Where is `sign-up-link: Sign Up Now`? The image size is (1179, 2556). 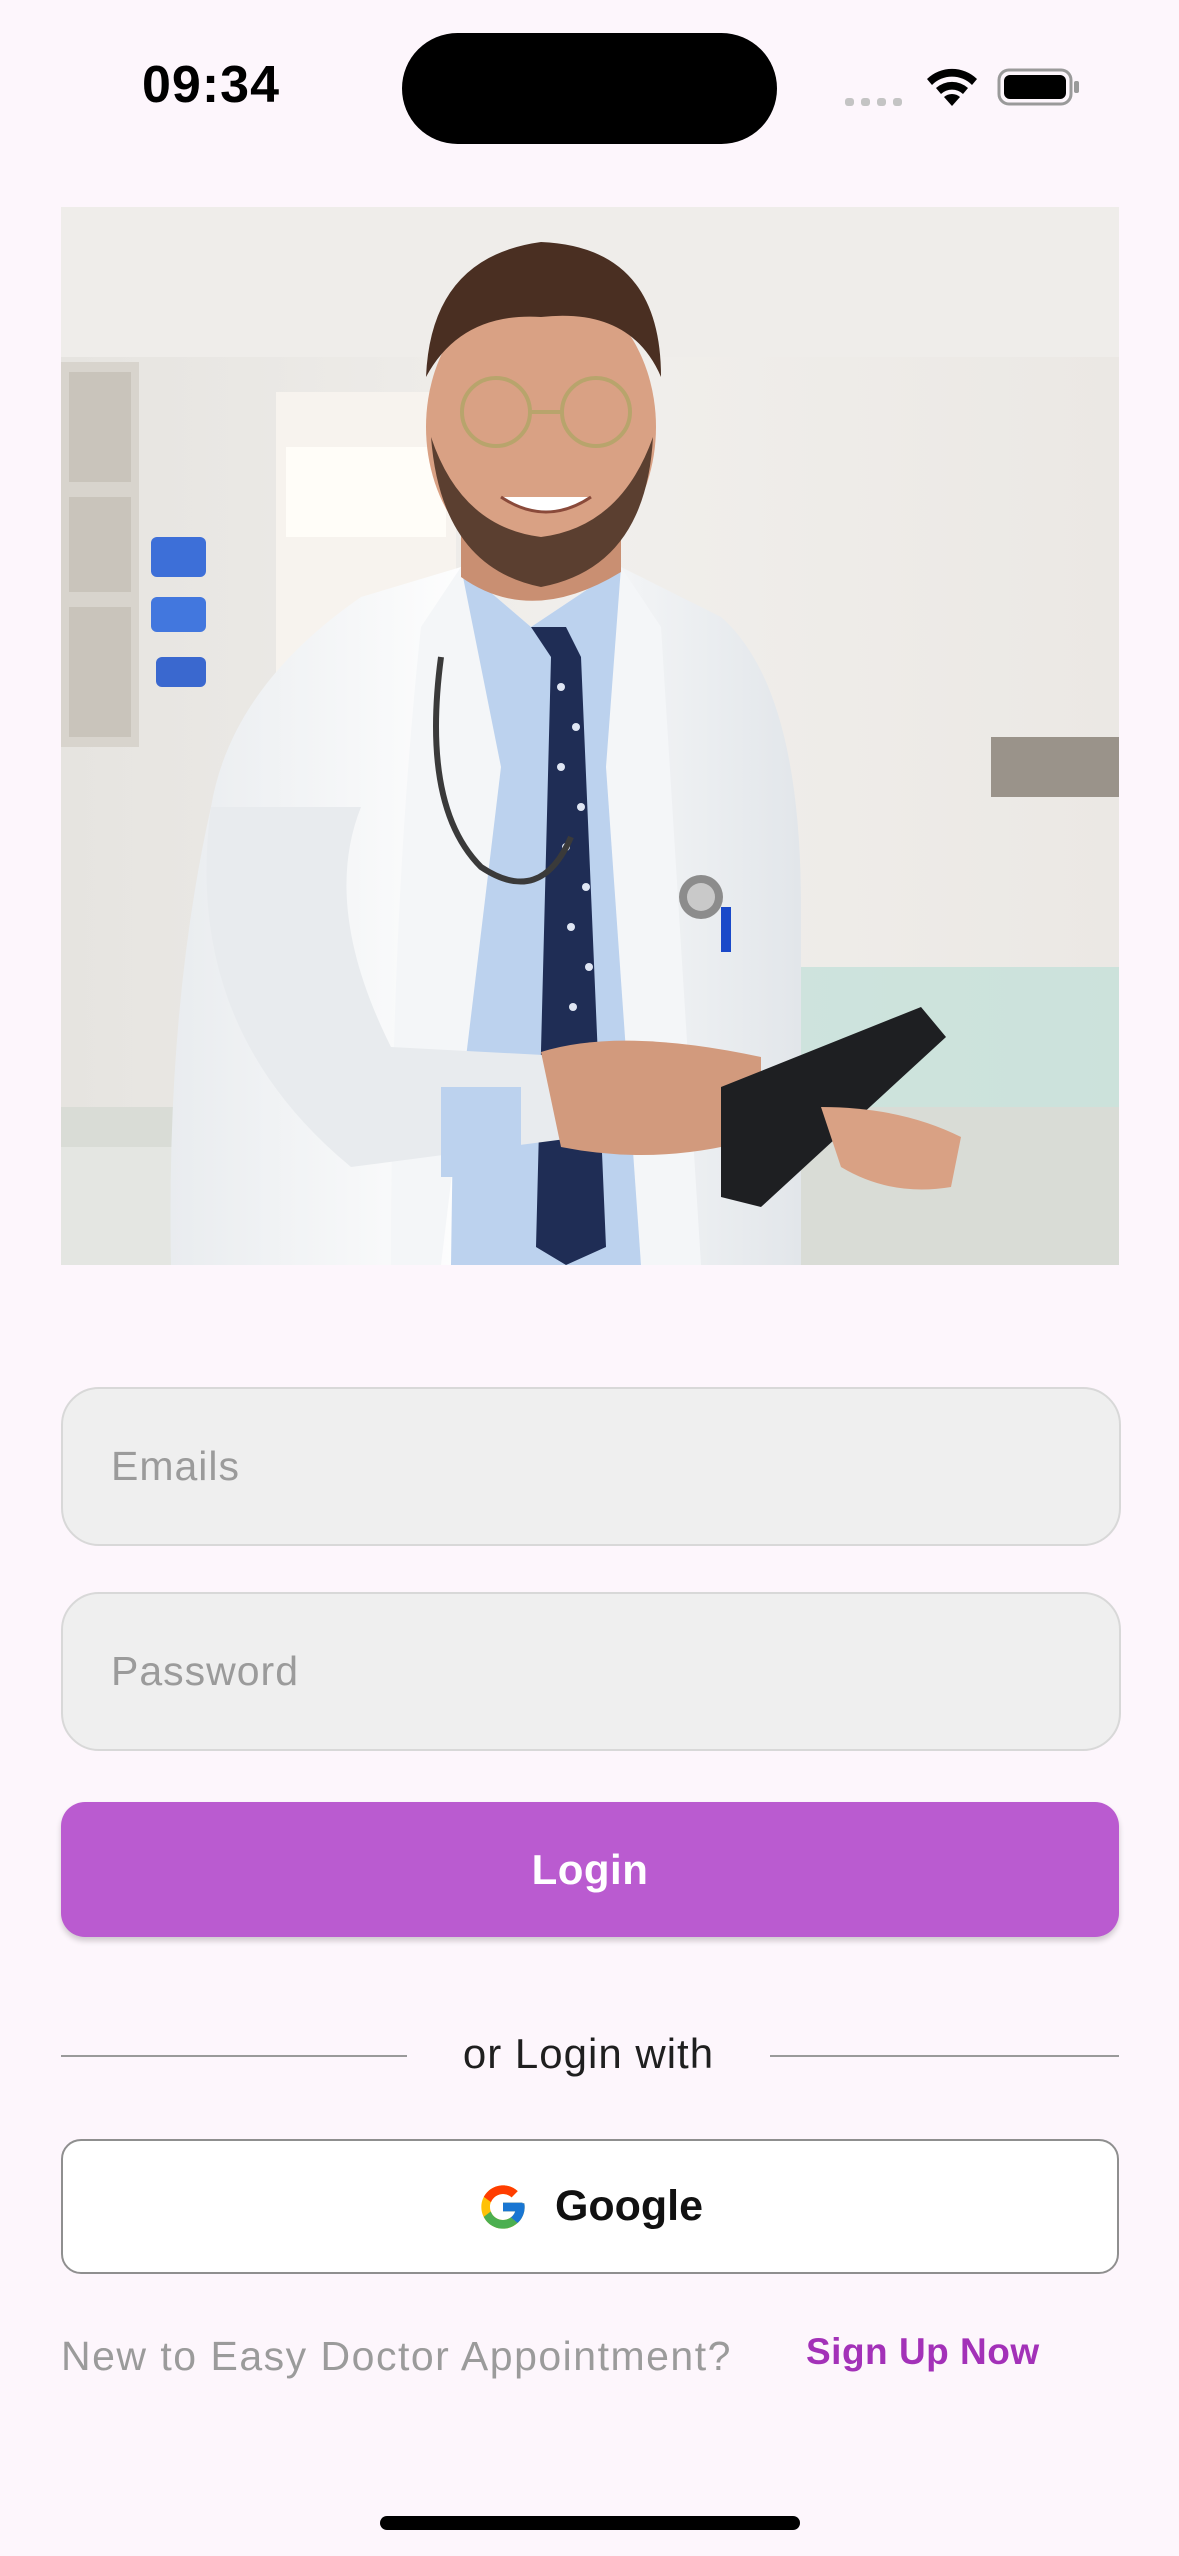 sign-up-link: Sign Up Now is located at coordinates (923, 2352).